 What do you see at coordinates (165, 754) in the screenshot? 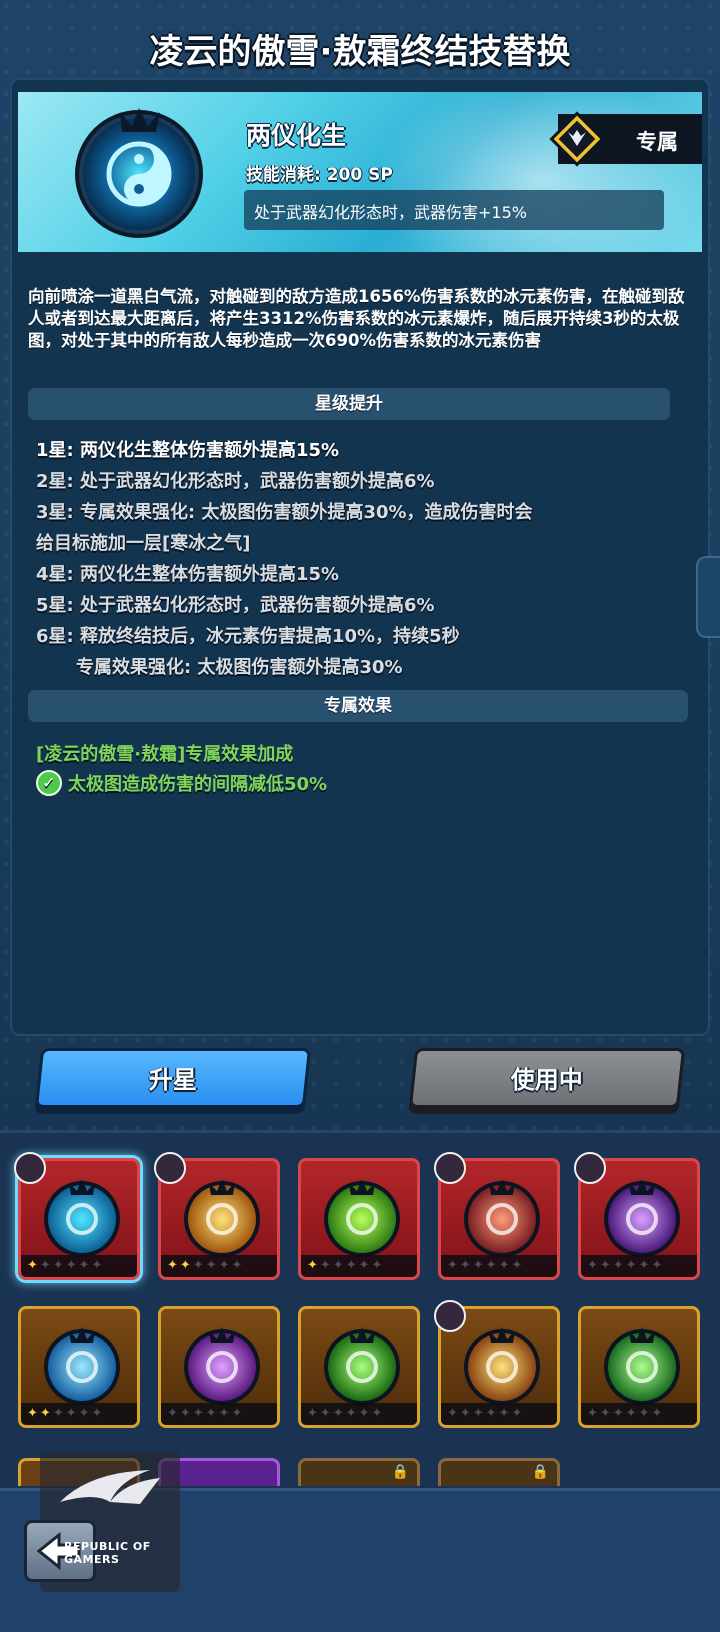
I see `exclusive-effect-title: [凌云的傲雪·敖霜]专属效果加成` at bounding box center [165, 754].